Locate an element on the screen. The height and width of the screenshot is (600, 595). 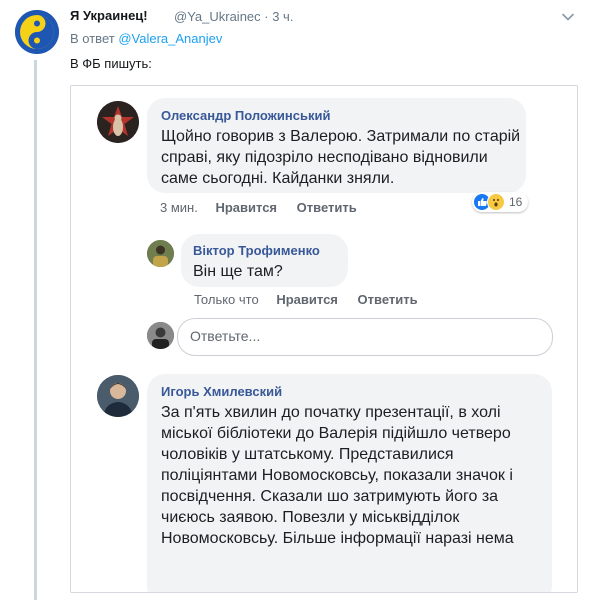
star-avatar-icon is located at coordinates (118, 122).